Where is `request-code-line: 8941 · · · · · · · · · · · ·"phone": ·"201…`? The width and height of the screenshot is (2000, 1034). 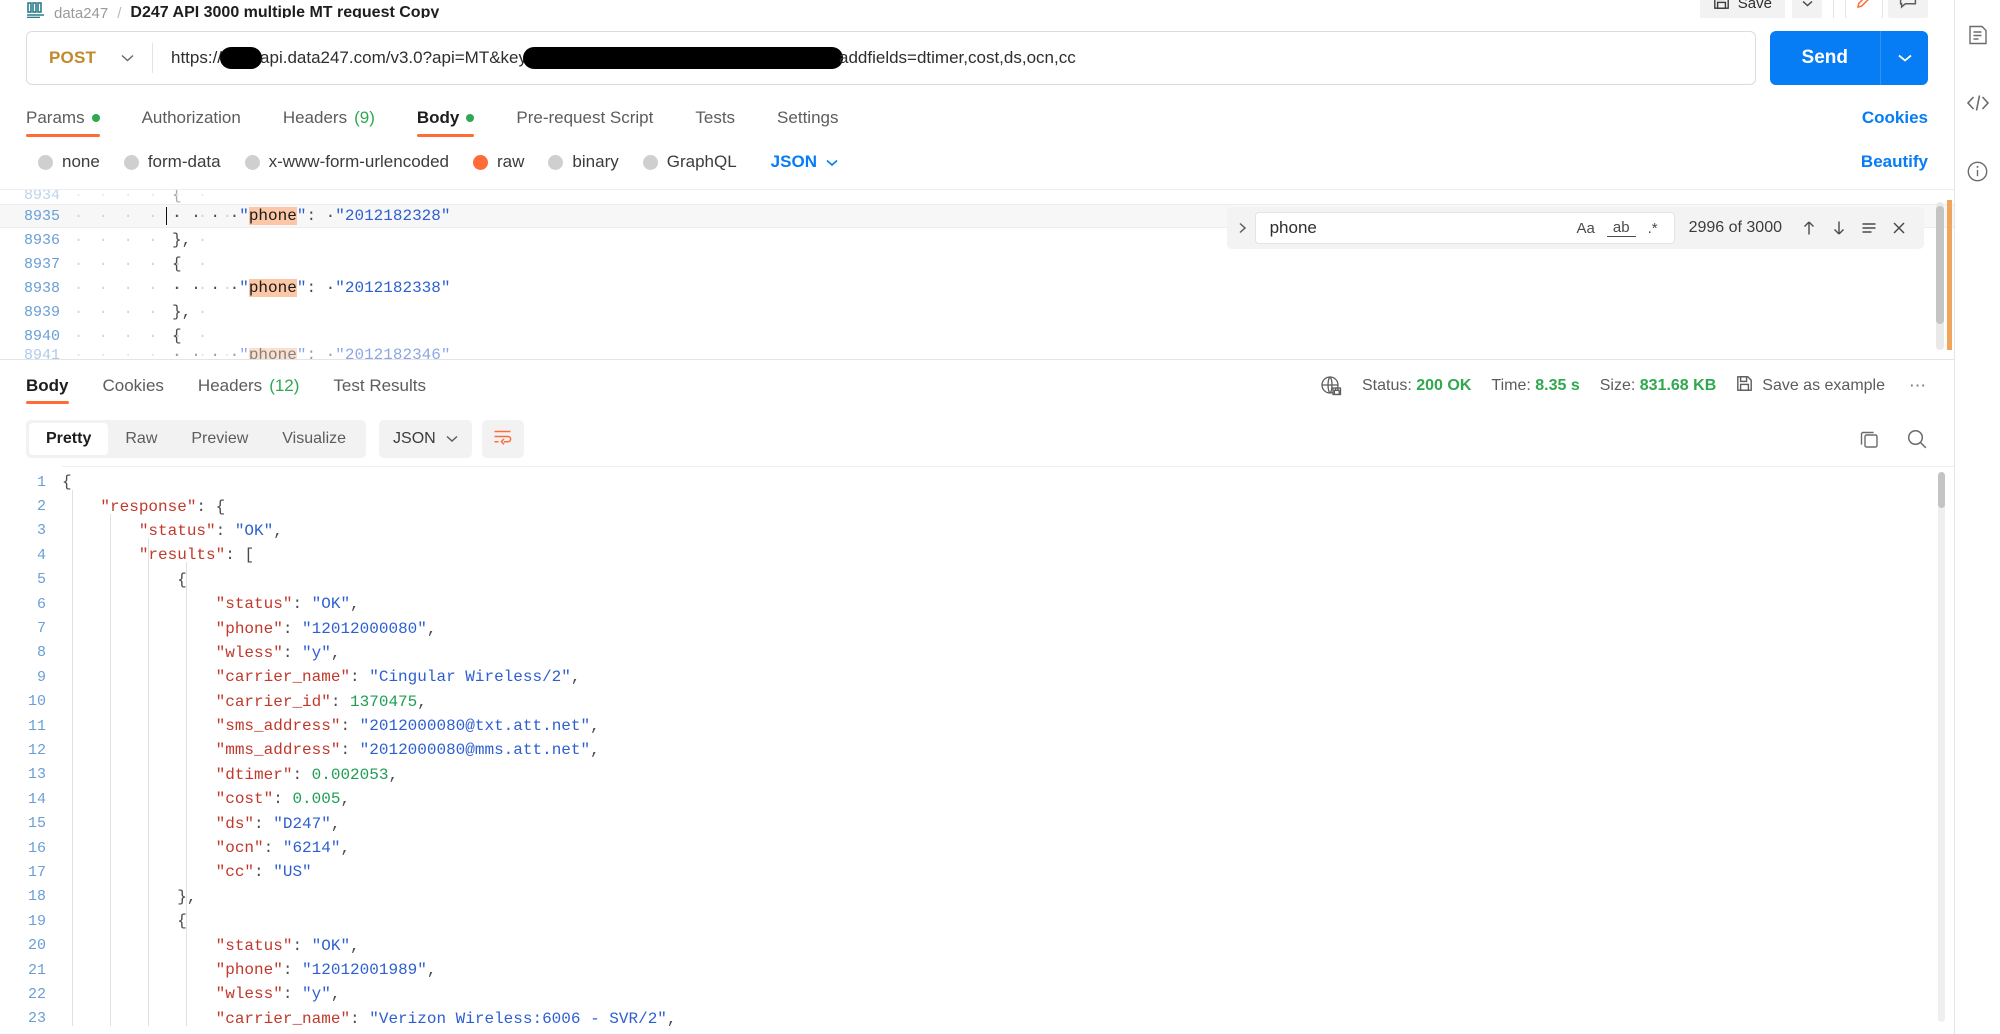 request-code-line: 8941 · · · · · · · · · · · ·"phone": ·"201… is located at coordinates (977, 353).